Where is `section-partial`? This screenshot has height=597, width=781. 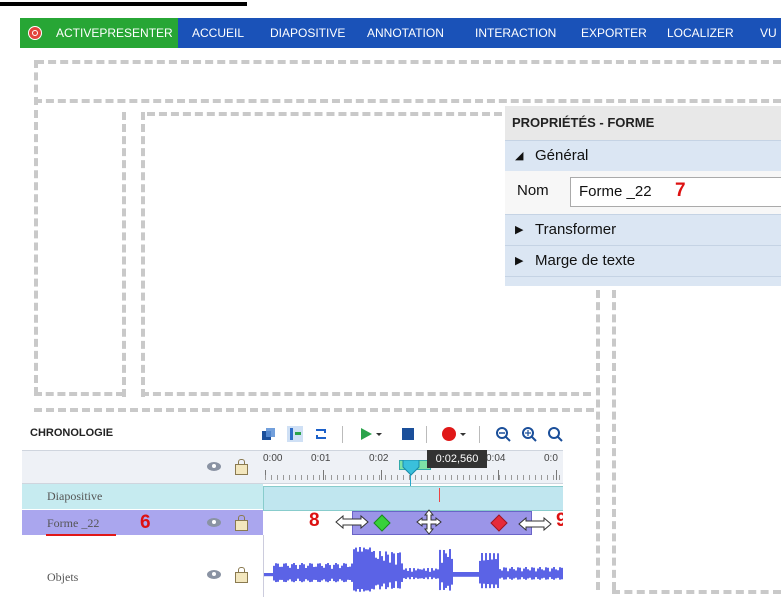
section-partial is located at coordinates (643, 281).